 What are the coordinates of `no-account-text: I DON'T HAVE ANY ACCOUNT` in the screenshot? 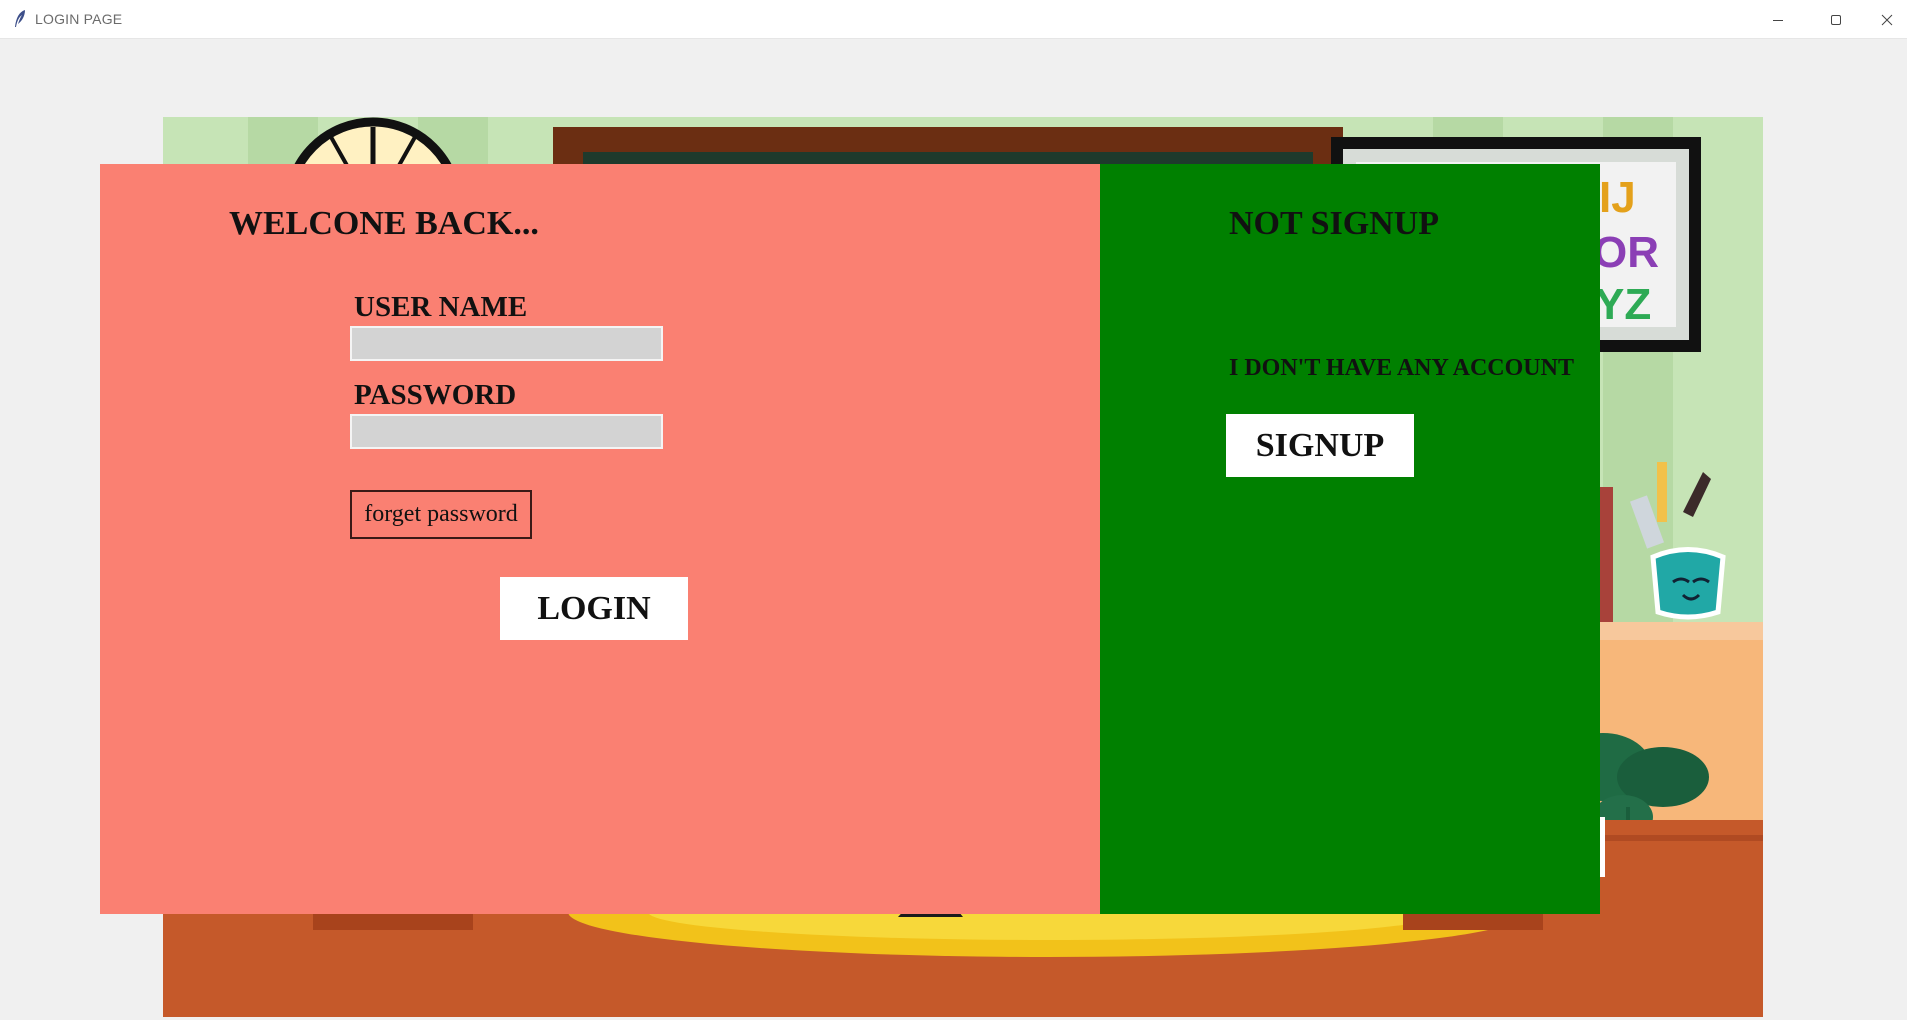 It's located at (1401, 368).